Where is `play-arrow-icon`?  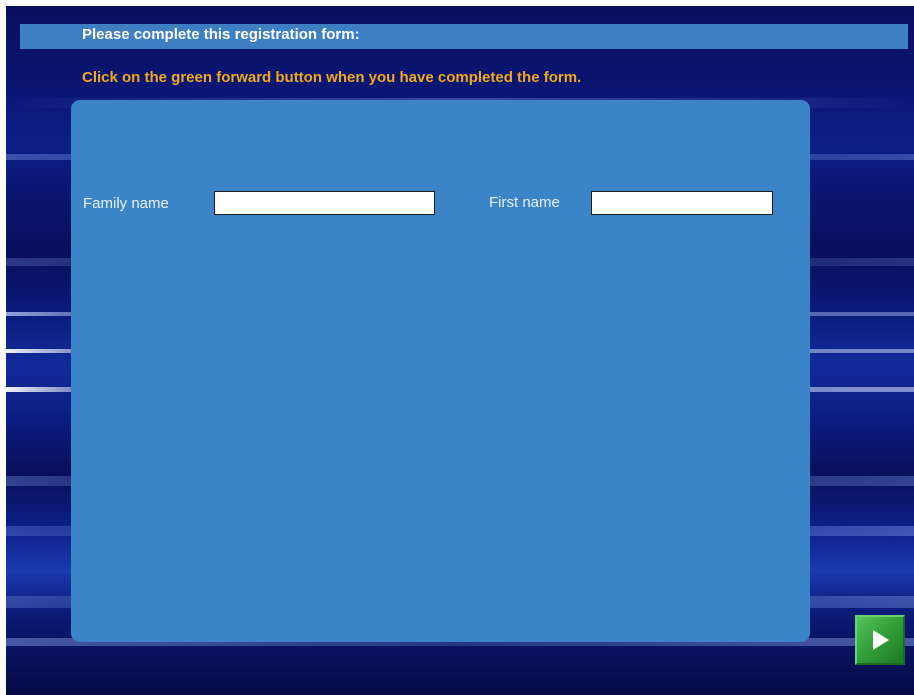
play-arrow-icon is located at coordinates (881, 640).